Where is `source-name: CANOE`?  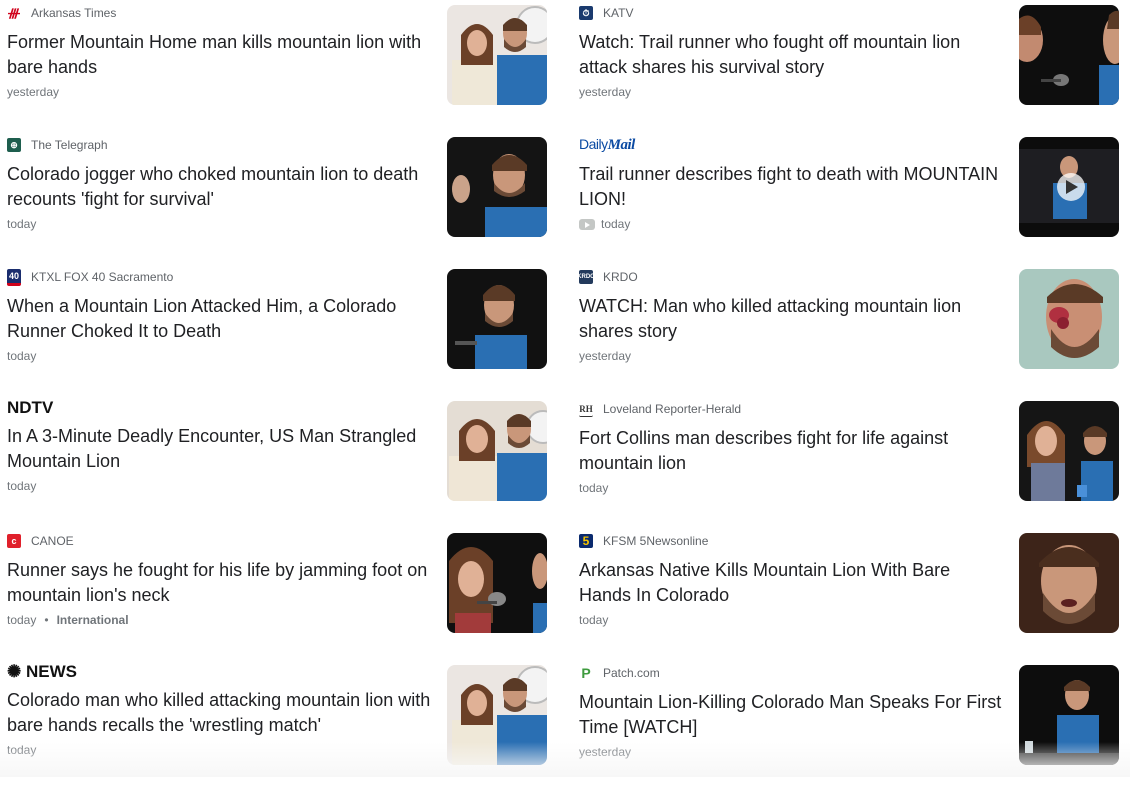 source-name: CANOE is located at coordinates (52, 541).